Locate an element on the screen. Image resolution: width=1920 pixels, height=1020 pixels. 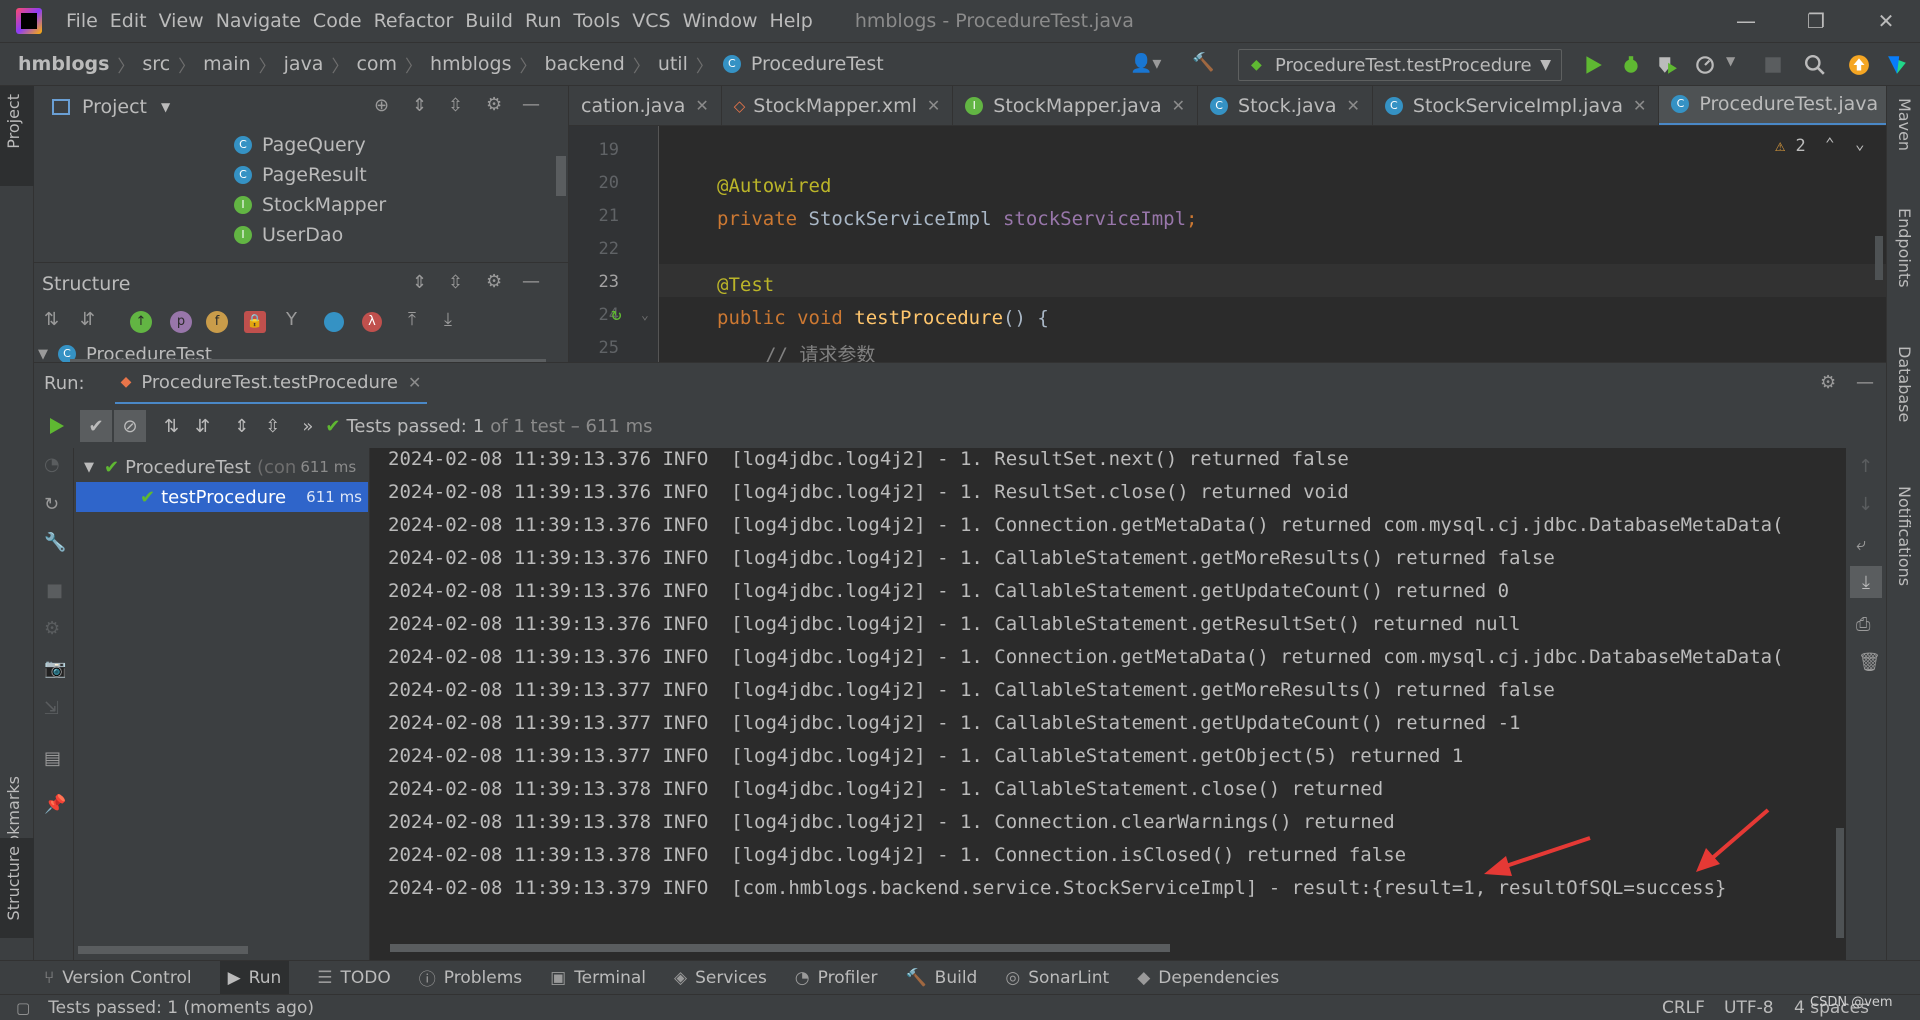
rerun-icon is located at coordinates (56, 426).